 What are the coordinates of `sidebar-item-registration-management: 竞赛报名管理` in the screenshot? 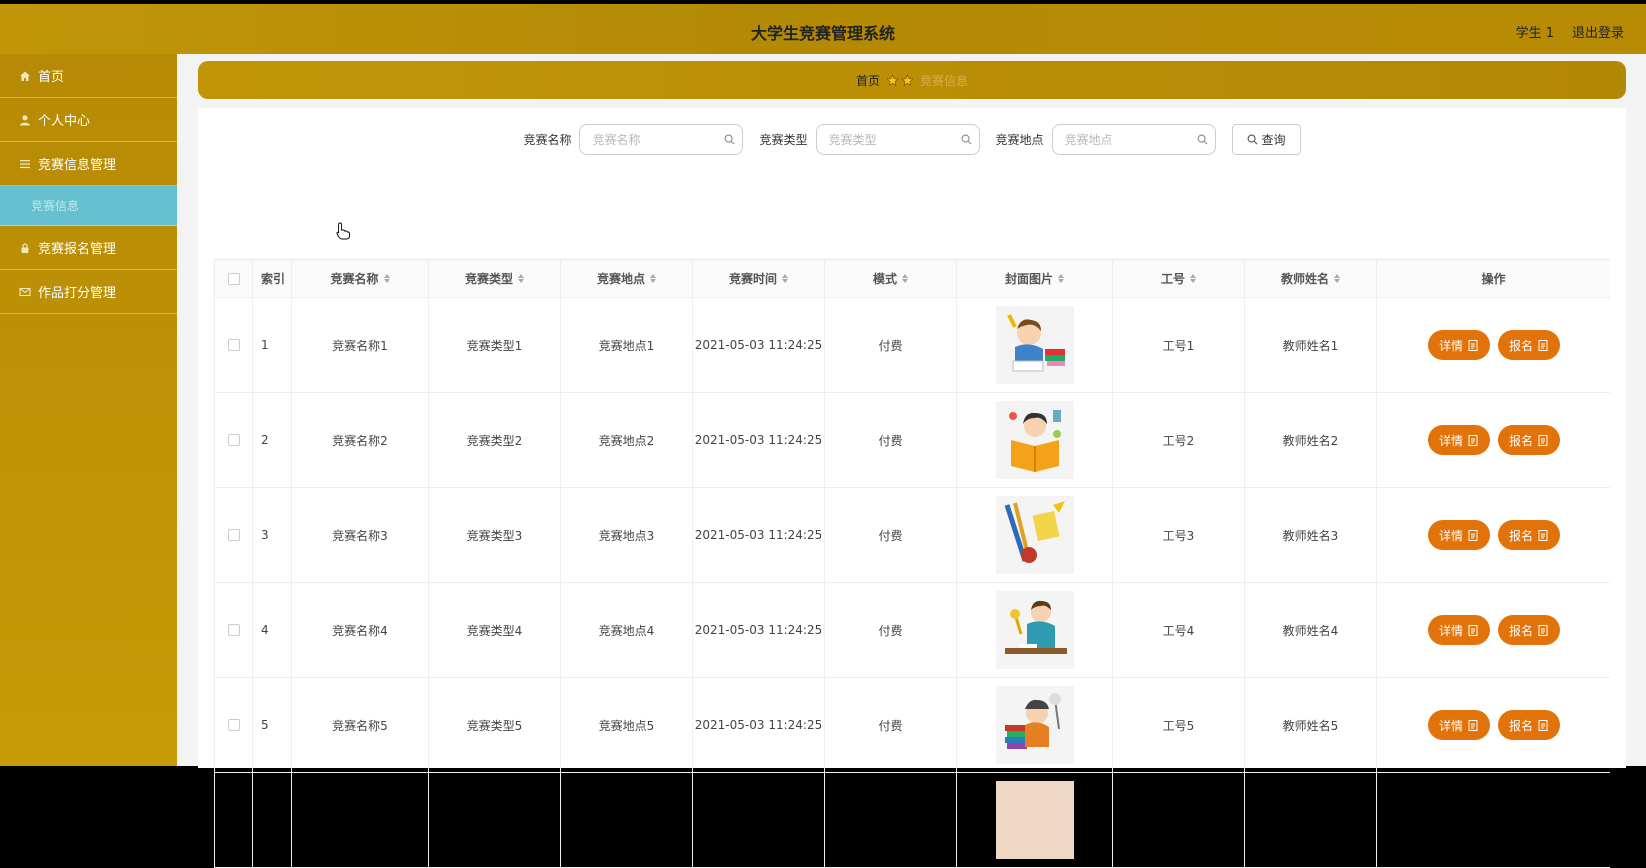 It's located at (88, 248).